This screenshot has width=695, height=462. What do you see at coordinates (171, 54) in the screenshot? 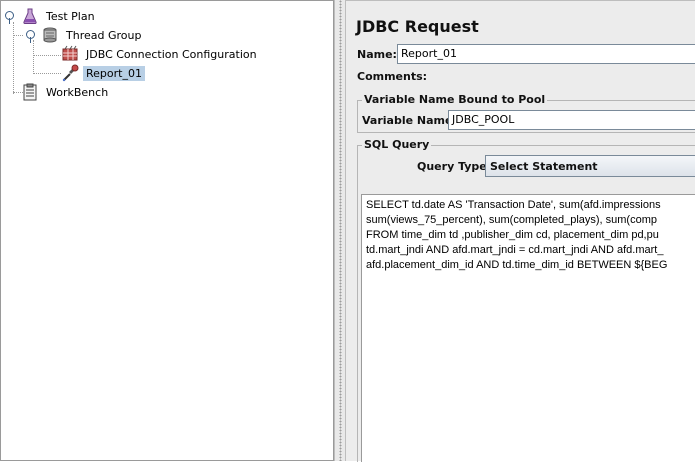
I see `tree-item-label: JDBC Connection Configuration` at bounding box center [171, 54].